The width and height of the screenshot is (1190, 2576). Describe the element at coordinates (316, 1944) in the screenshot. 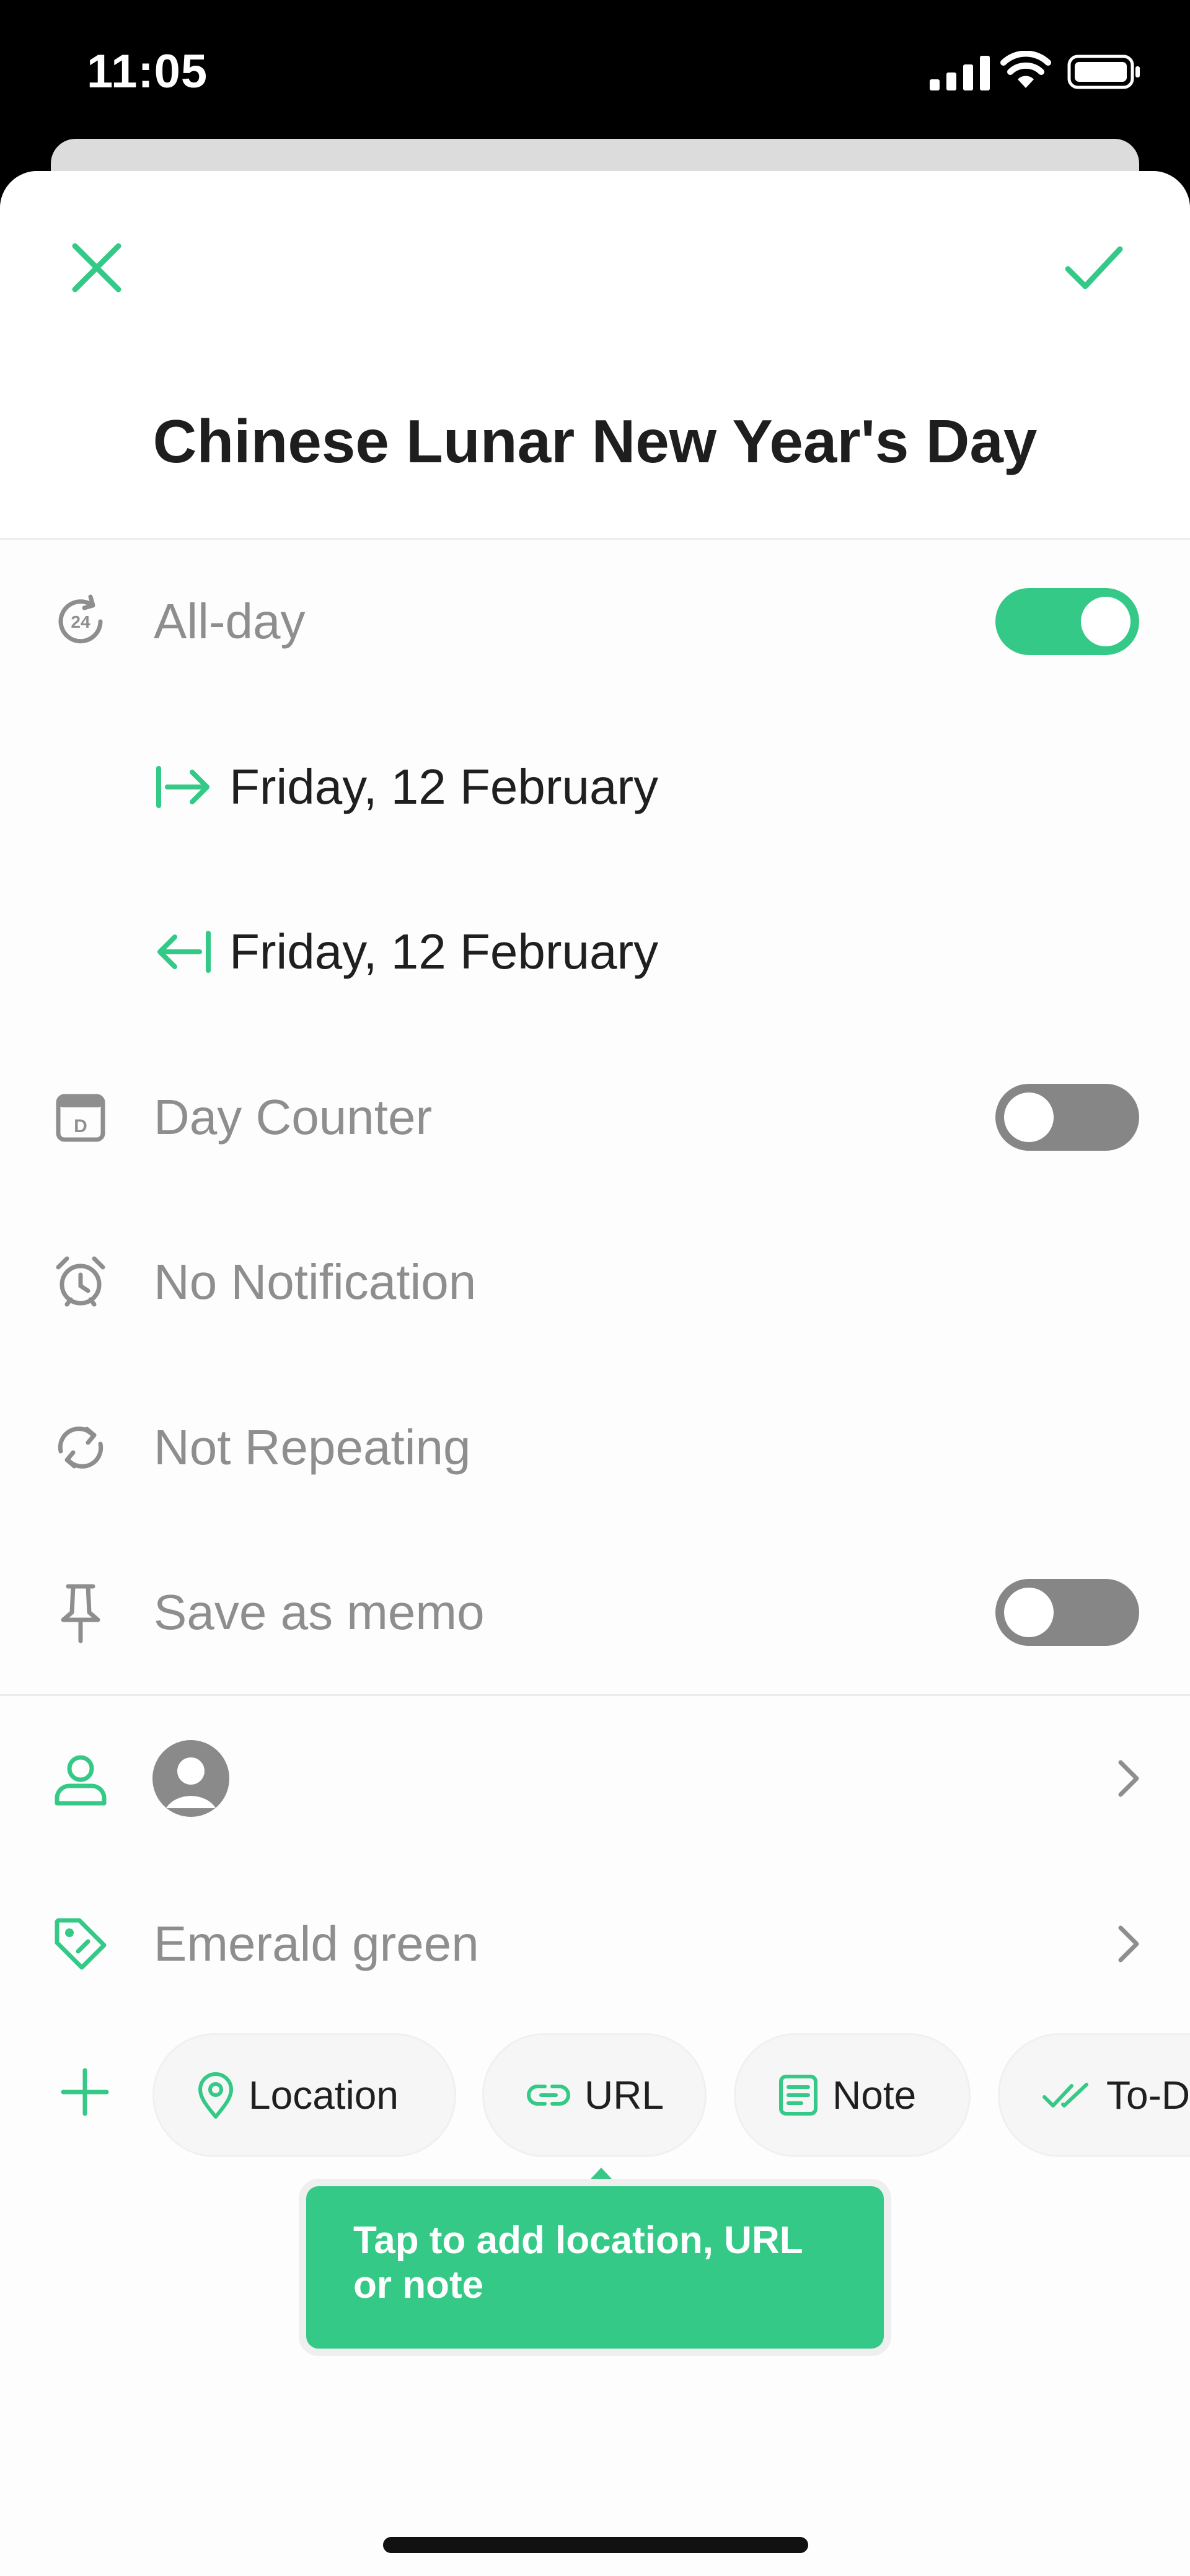

I see `color-label: Emerald green` at that location.